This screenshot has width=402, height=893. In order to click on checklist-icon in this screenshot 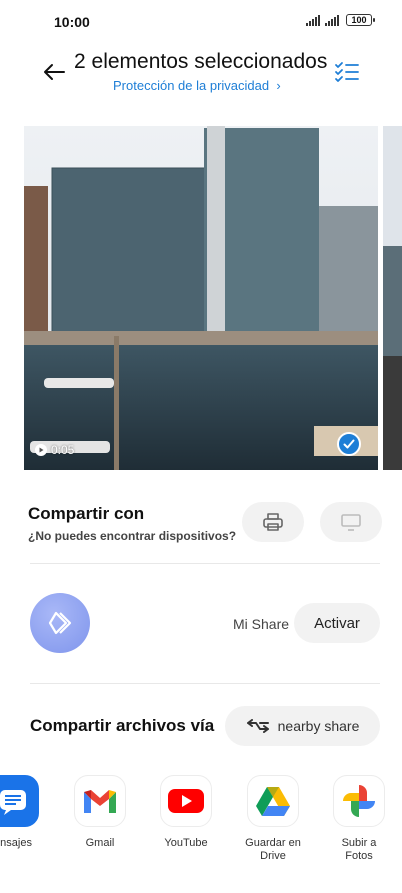, I will do `click(347, 72)`.